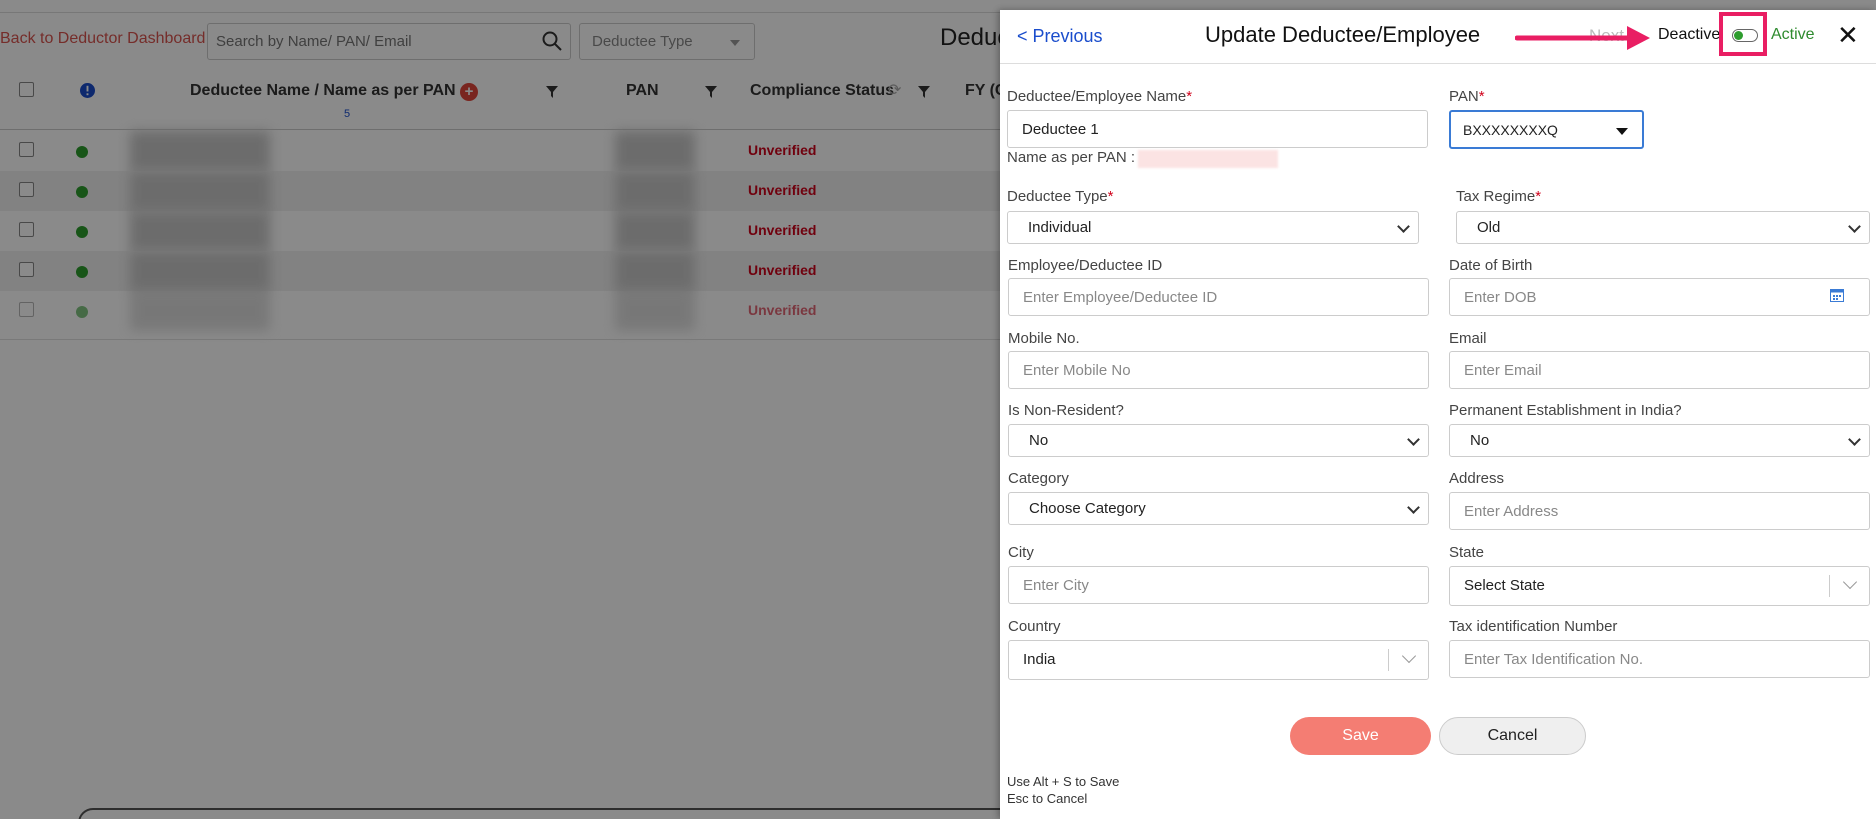 This screenshot has height=819, width=1876. I want to click on non-resident-value: No, so click(1039, 440).